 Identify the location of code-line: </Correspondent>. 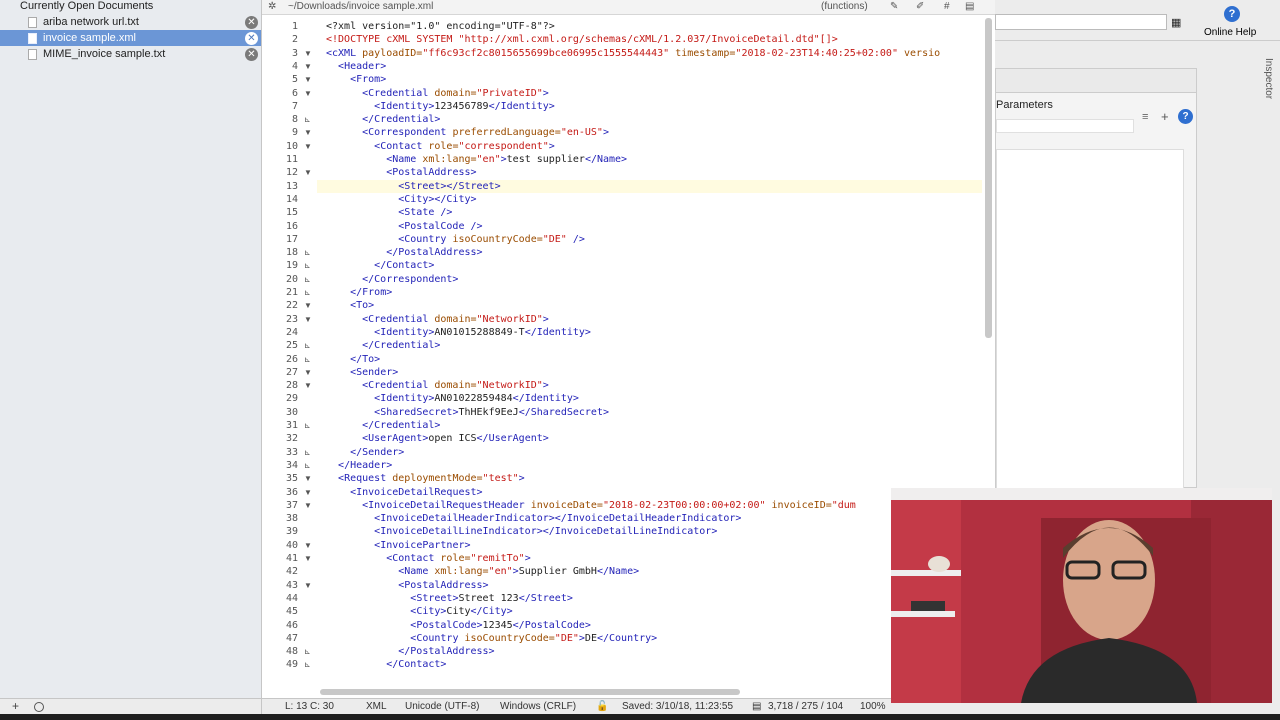
(392, 279).